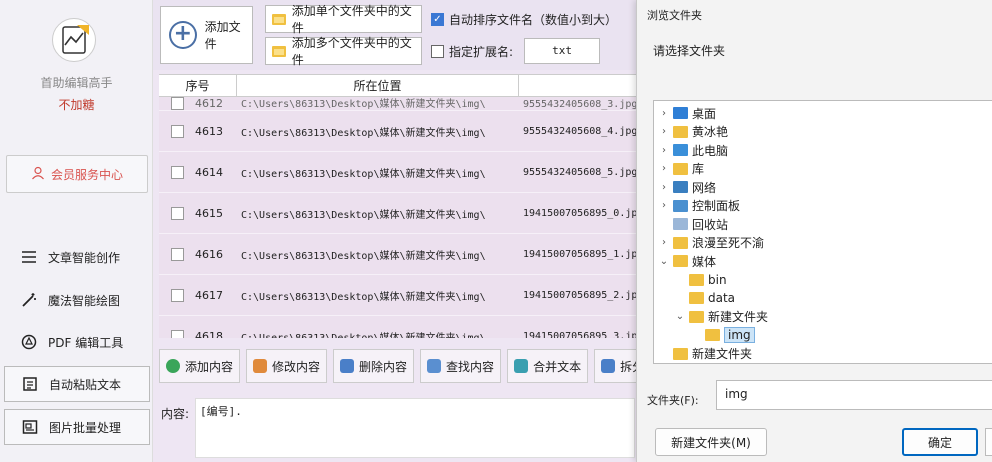 This screenshot has height=462, width=992. Describe the element at coordinates (823, 317) in the screenshot. I see `tree-node: ⌄ 新建文件夹` at that location.